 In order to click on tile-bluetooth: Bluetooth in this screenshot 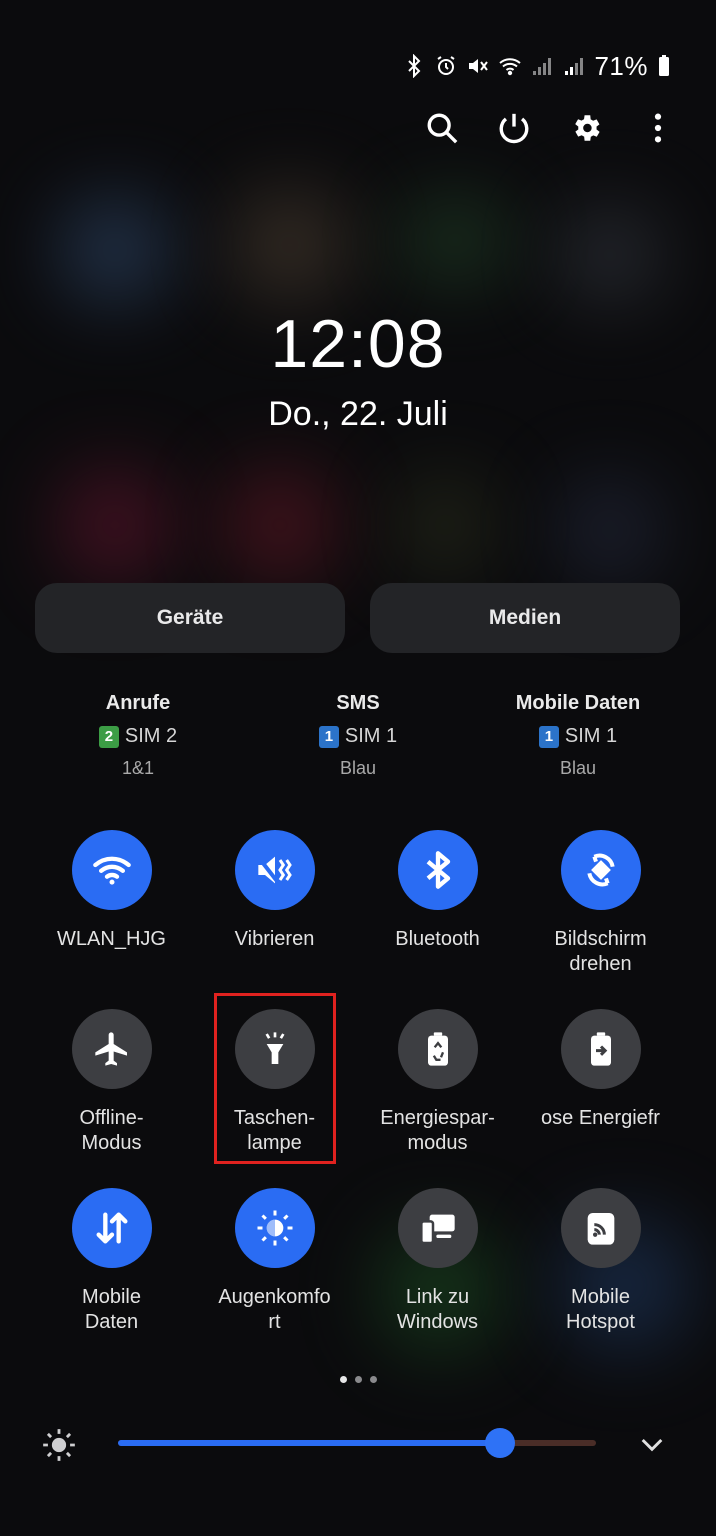, I will do `click(437, 891)`.